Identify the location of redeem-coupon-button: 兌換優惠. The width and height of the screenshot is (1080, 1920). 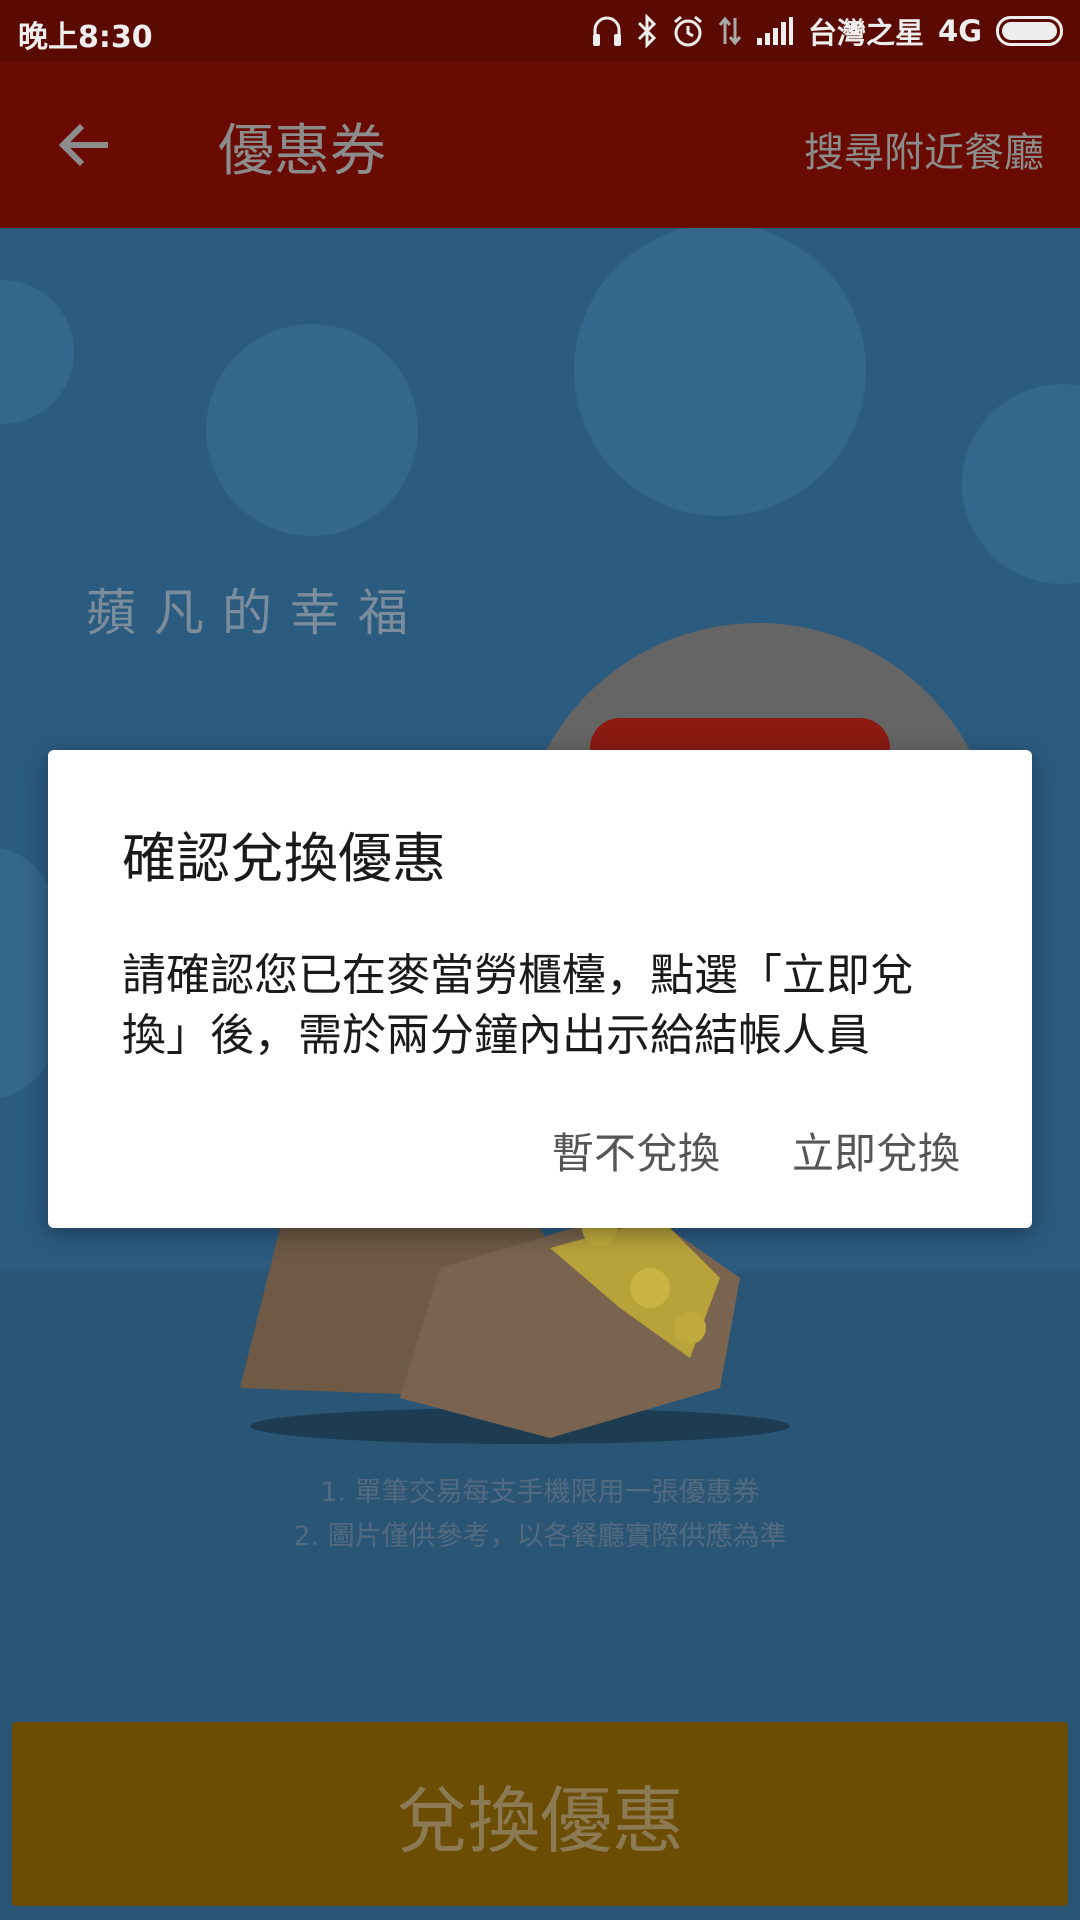
(540, 1814).